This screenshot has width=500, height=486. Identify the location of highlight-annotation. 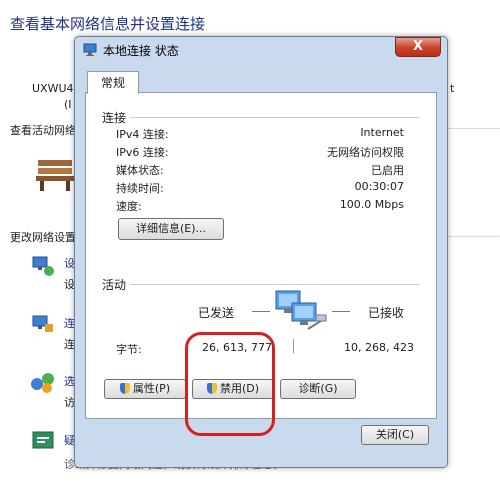
(230, 384).